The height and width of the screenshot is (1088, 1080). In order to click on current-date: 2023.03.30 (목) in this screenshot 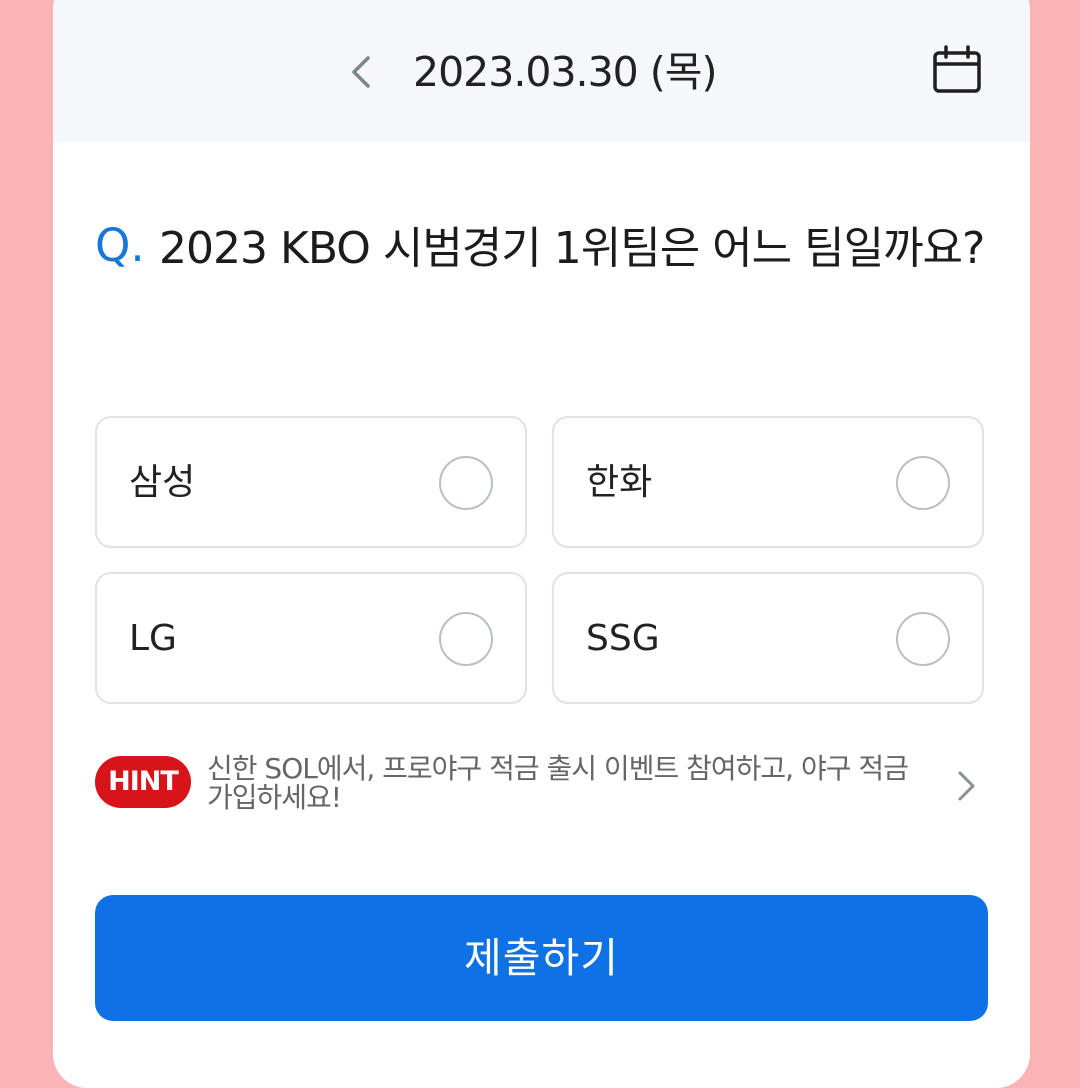, I will do `click(565, 72)`.